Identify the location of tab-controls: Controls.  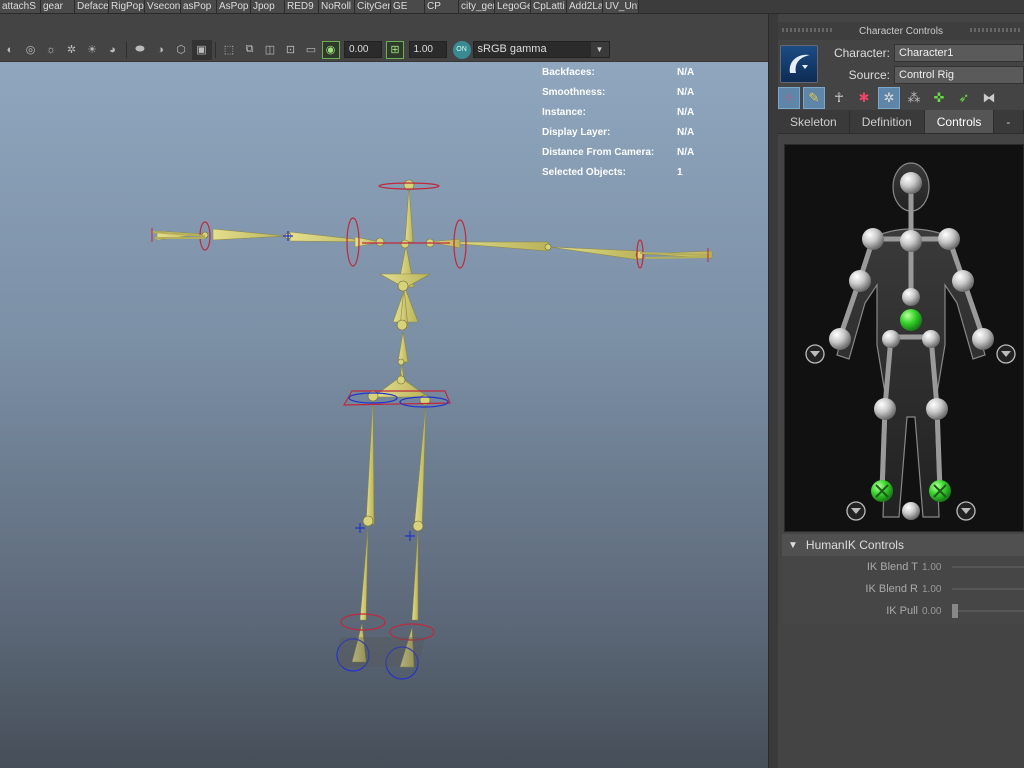
(959, 121).